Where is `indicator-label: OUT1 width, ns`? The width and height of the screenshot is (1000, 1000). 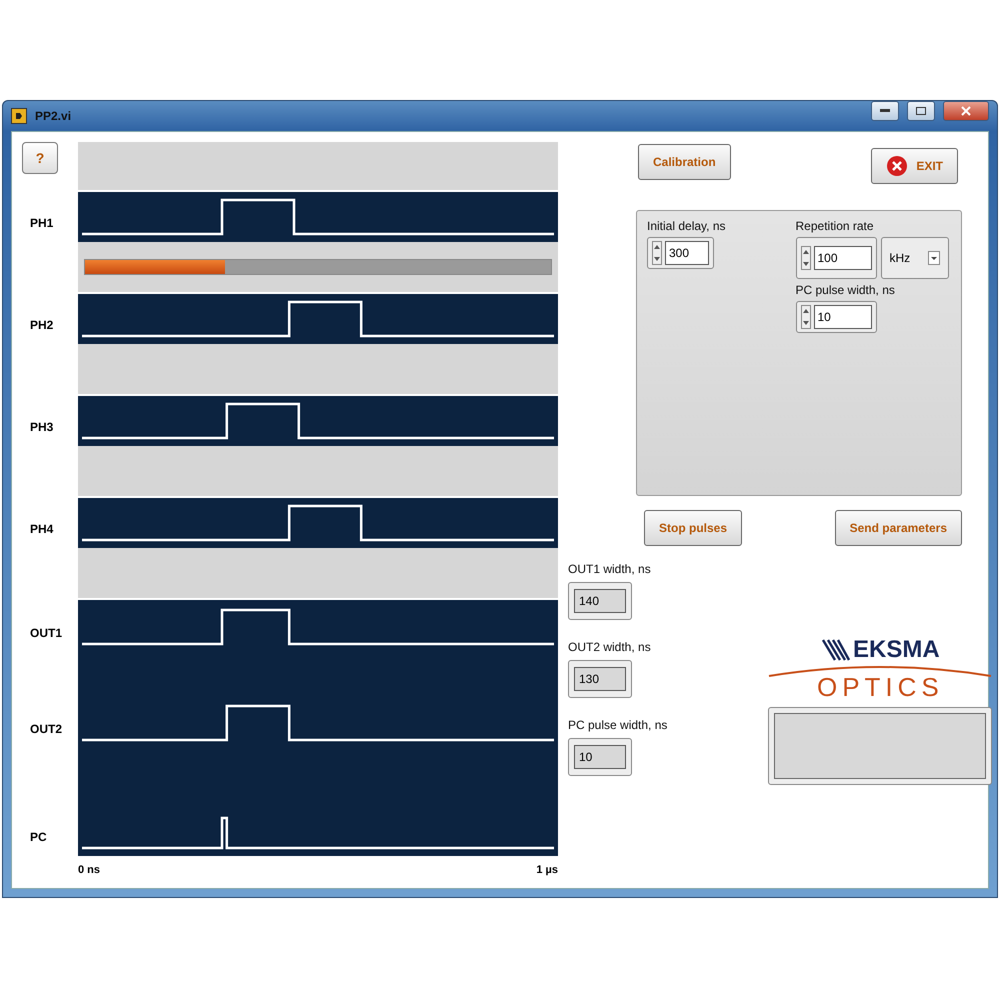
indicator-label: OUT1 width, ns is located at coordinates (610, 569).